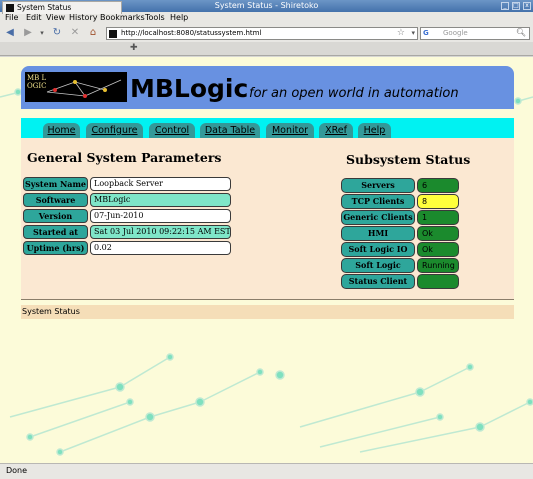 The width and height of the screenshot is (533, 479). I want to click on search-icon: 🔍︎, so click(521, 32).